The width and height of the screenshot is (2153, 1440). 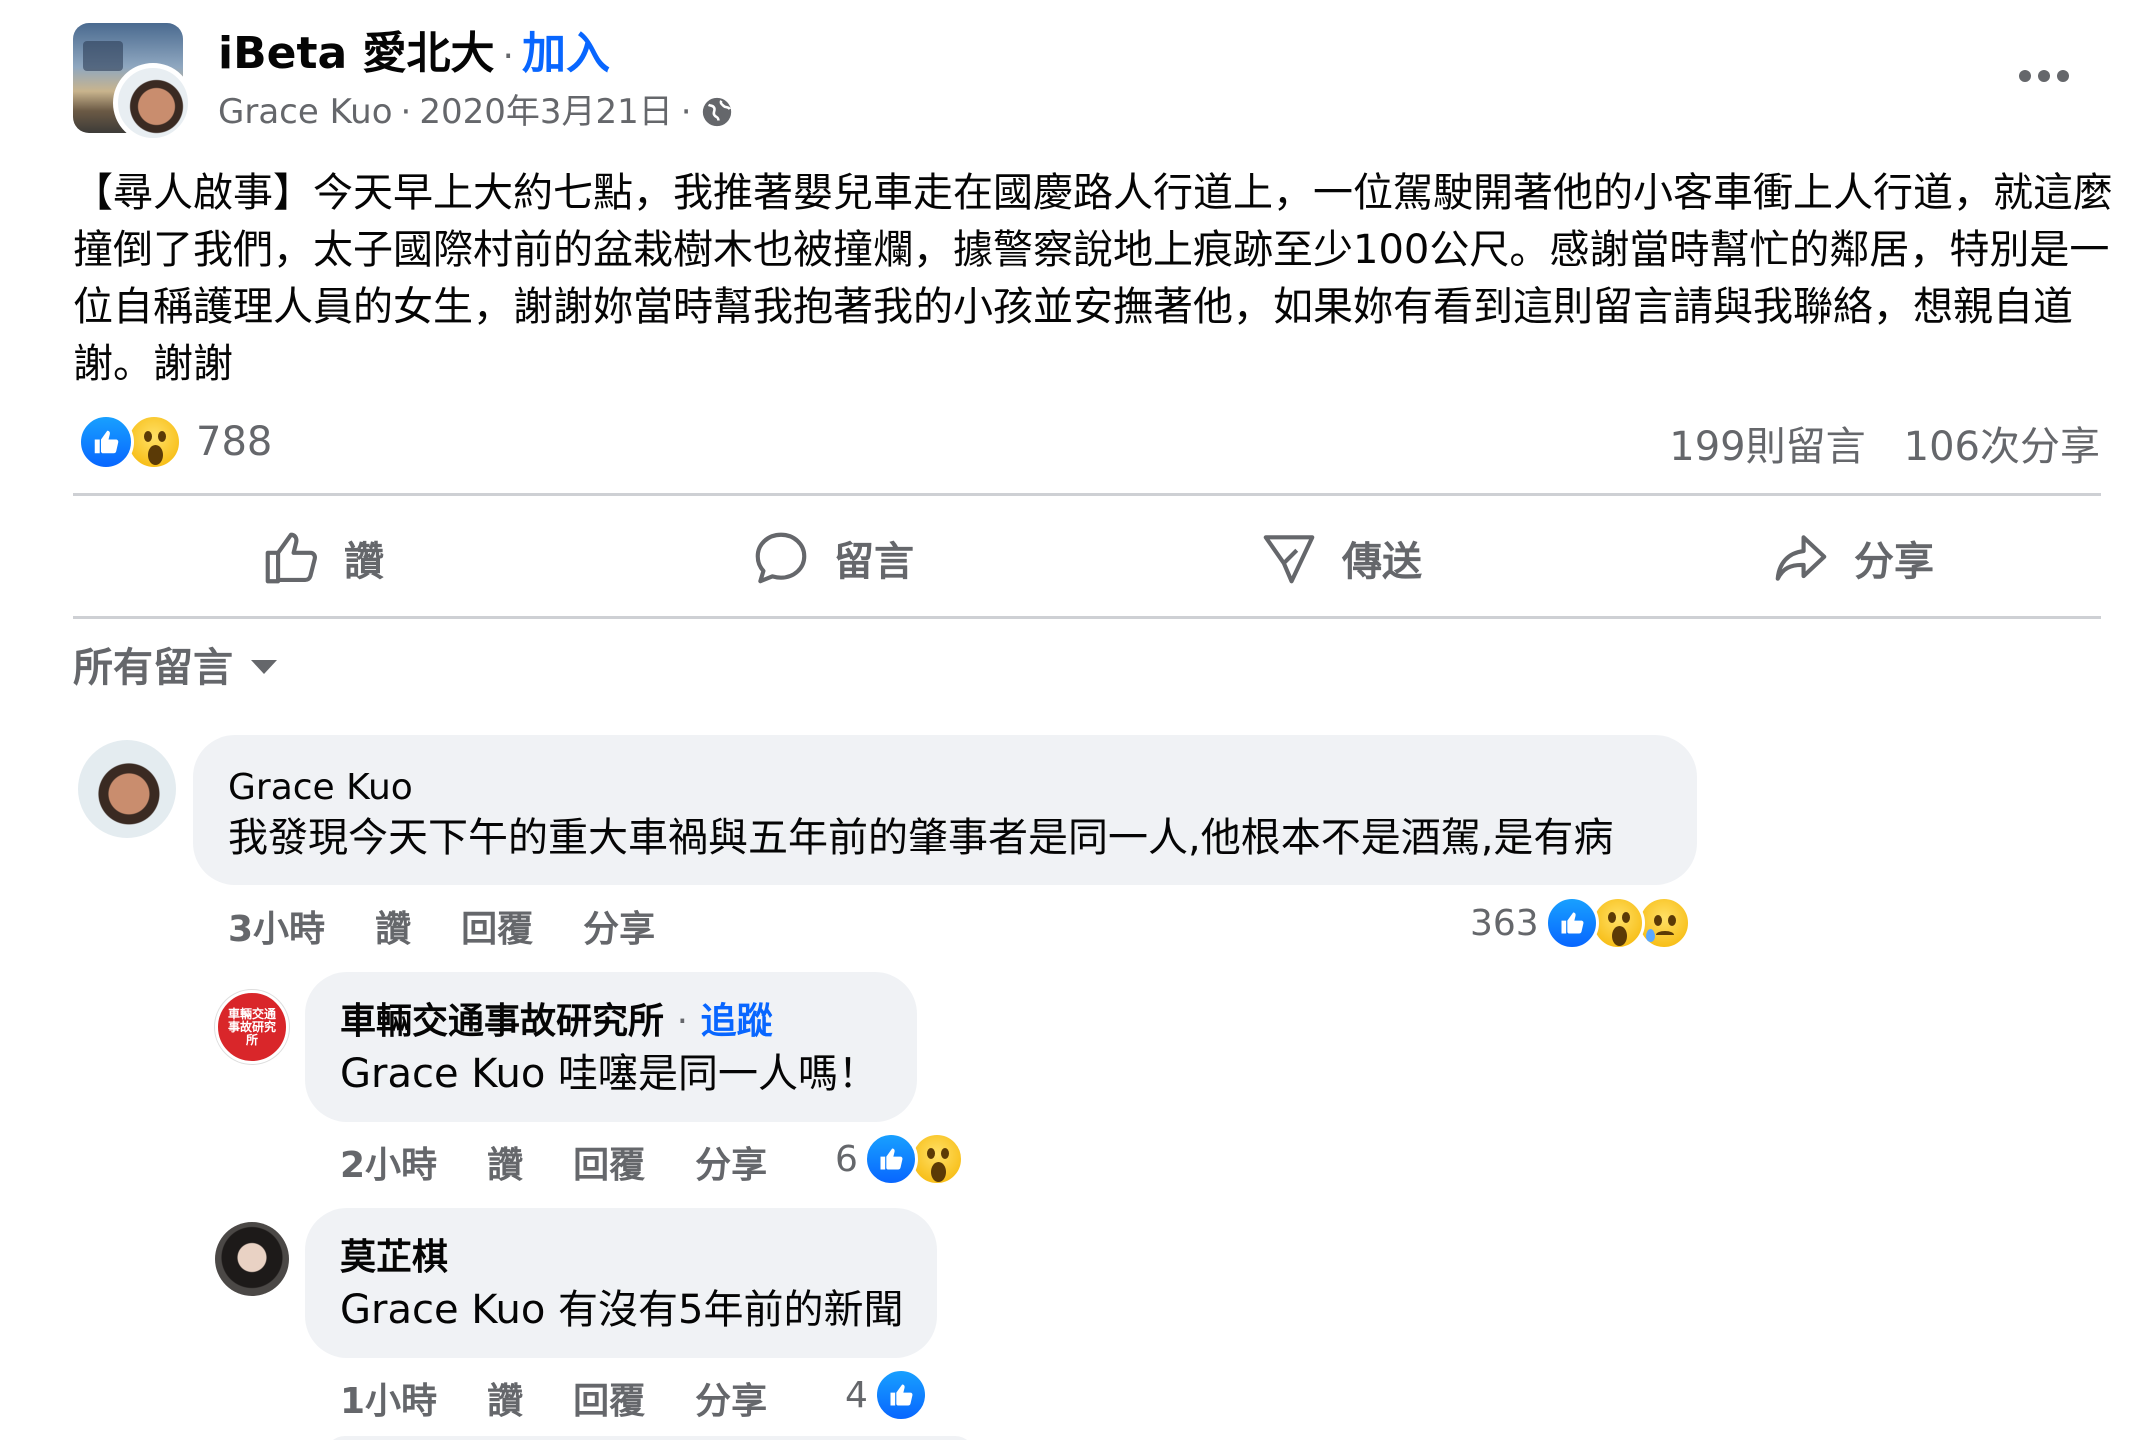 I want to click on like-button: 讚, so click(x=322, y=558).